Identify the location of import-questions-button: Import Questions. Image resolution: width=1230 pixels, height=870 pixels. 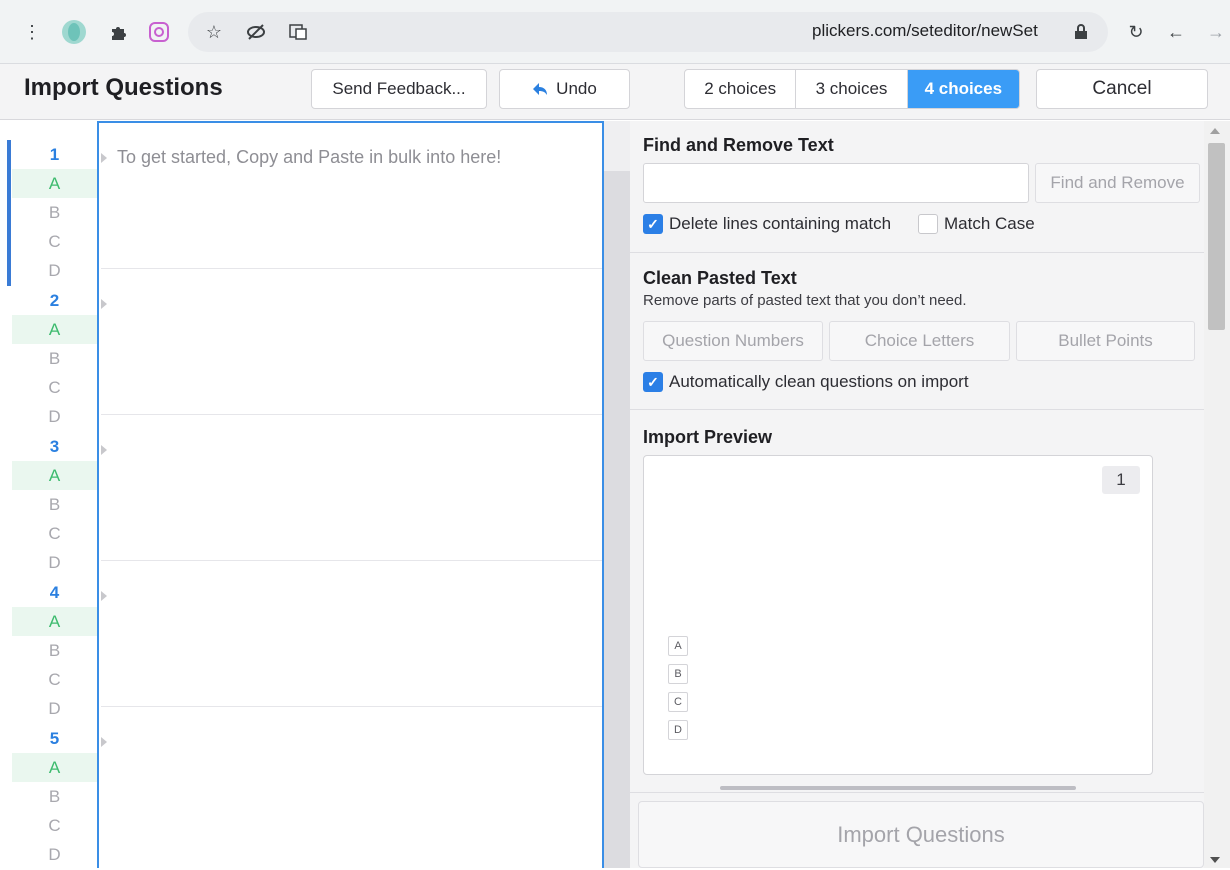
(921, 834).